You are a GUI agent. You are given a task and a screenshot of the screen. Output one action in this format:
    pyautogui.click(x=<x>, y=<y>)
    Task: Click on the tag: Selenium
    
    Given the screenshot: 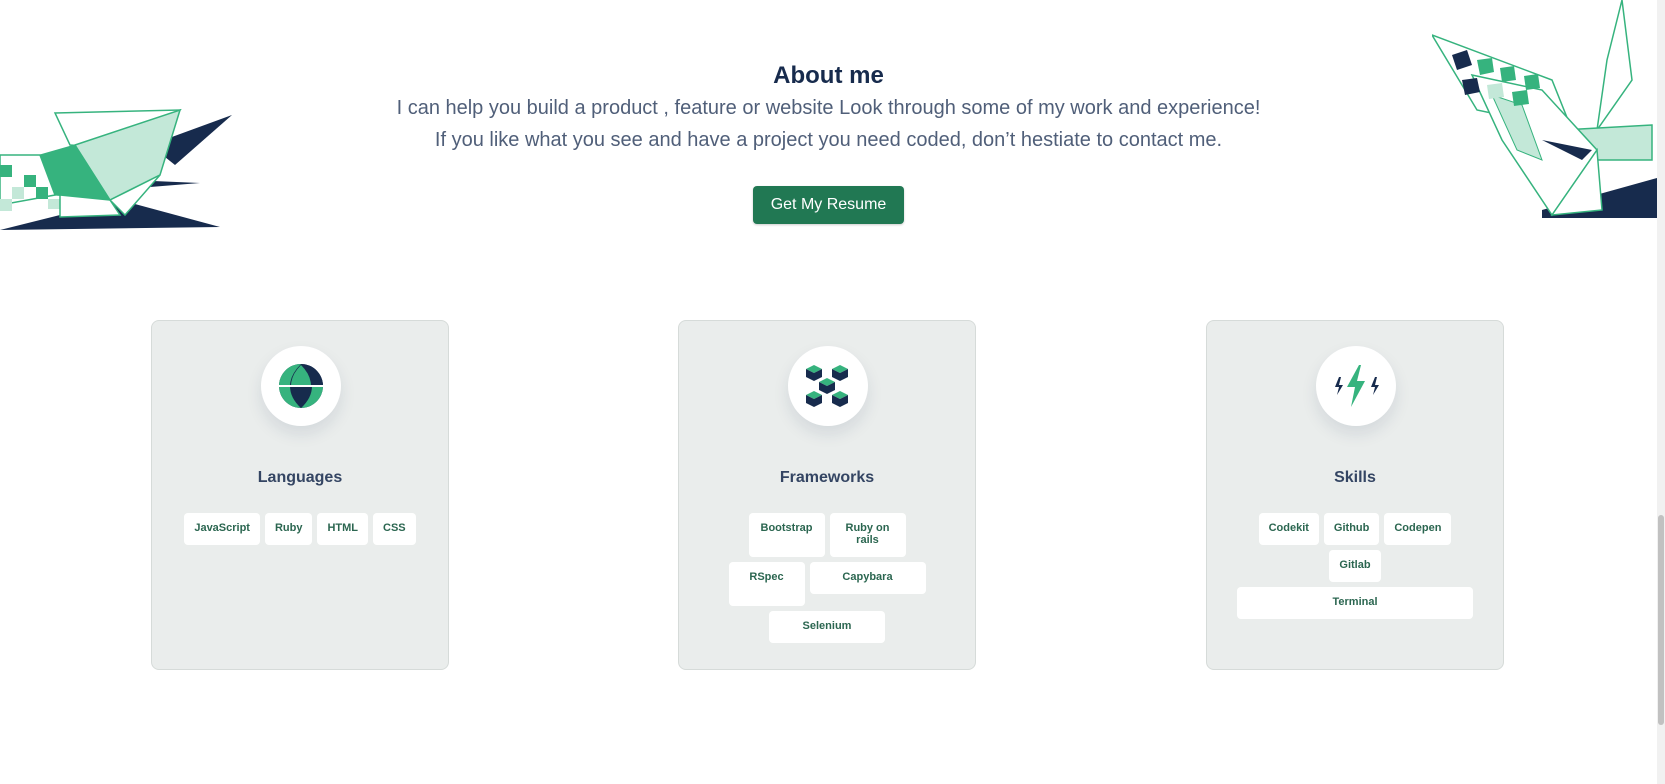 What is the action you would take?
    pyautogui.click(x=827, y=627)
    